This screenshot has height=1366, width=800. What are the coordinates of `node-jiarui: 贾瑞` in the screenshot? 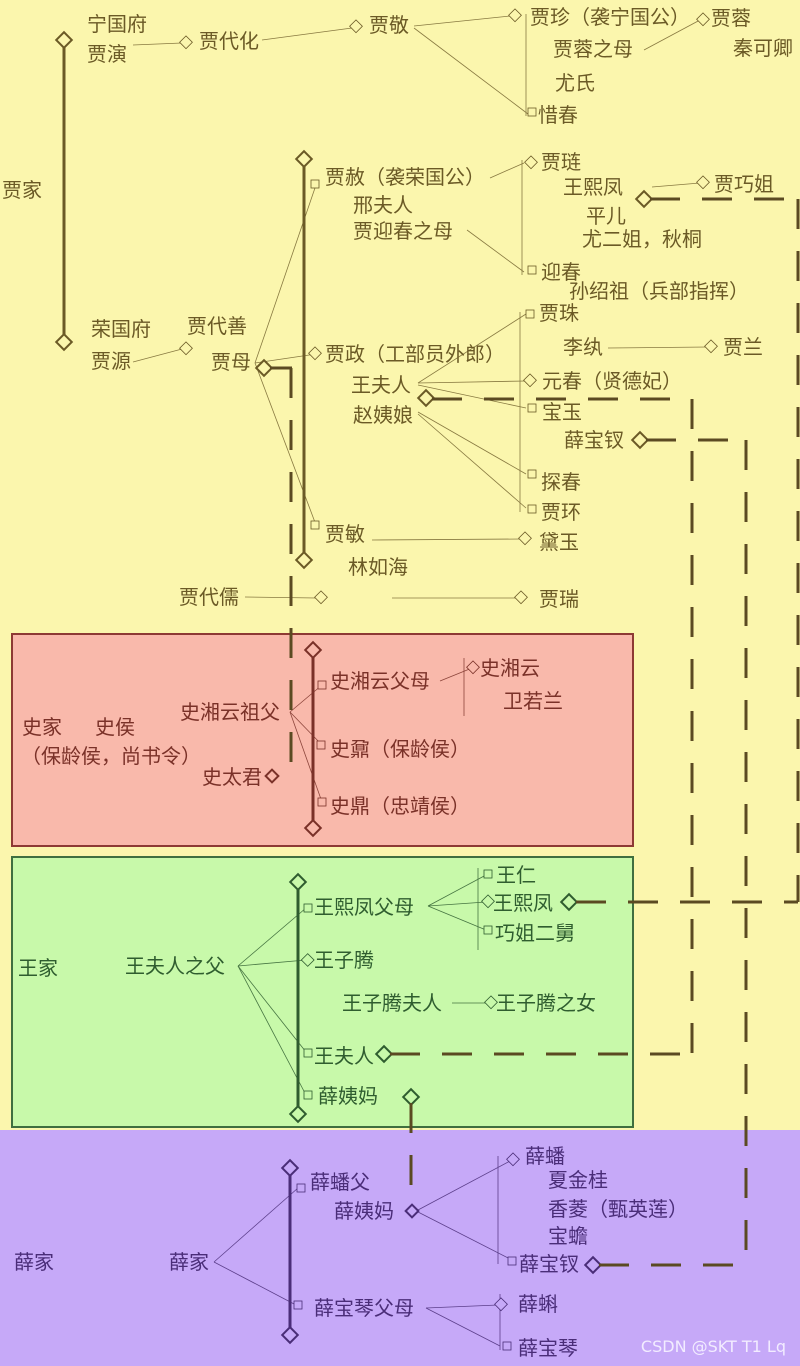 It's located at (559, 599).